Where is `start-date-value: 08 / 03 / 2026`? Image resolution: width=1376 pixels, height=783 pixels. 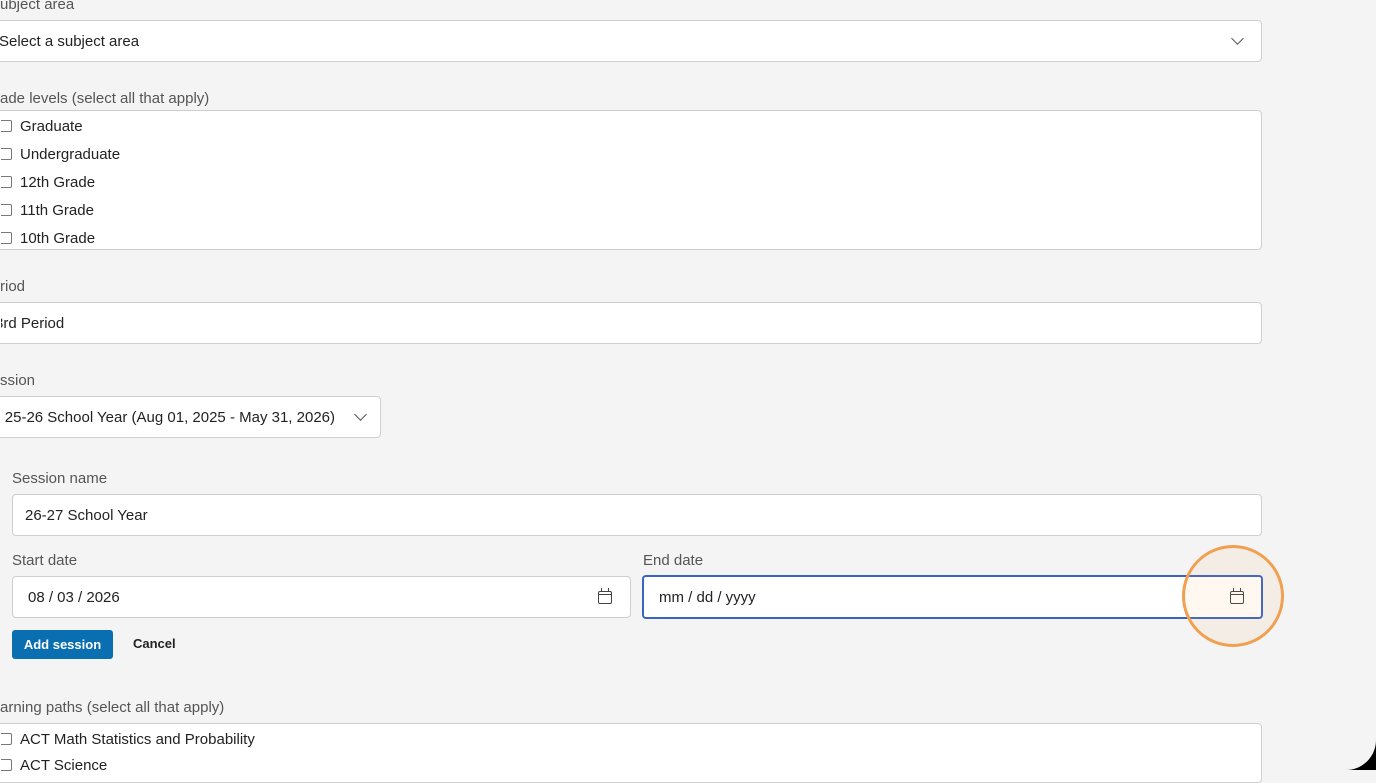
start-date-value: 08 / 03 / 2026 is located at coordinates (74, 597).